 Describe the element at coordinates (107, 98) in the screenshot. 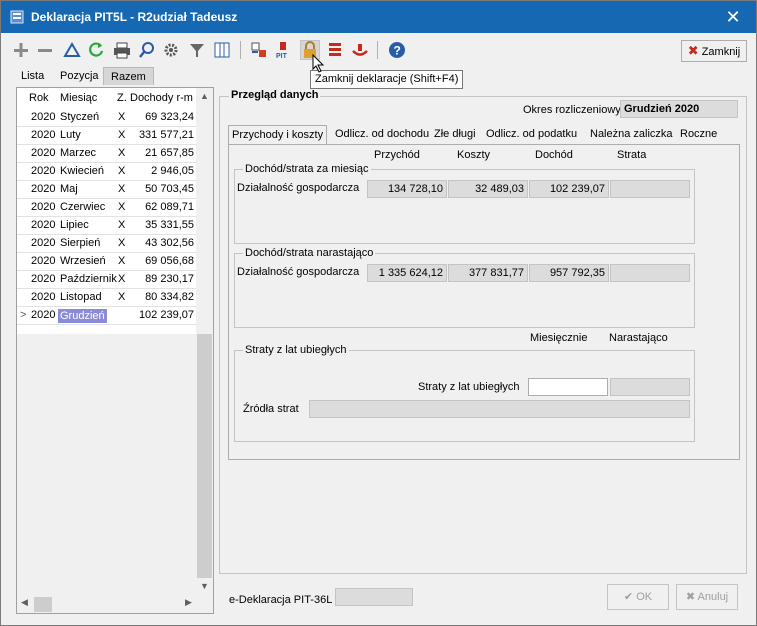

I see `grid-header: Rok Miesiąc Z. Dochody r-m` at that location.